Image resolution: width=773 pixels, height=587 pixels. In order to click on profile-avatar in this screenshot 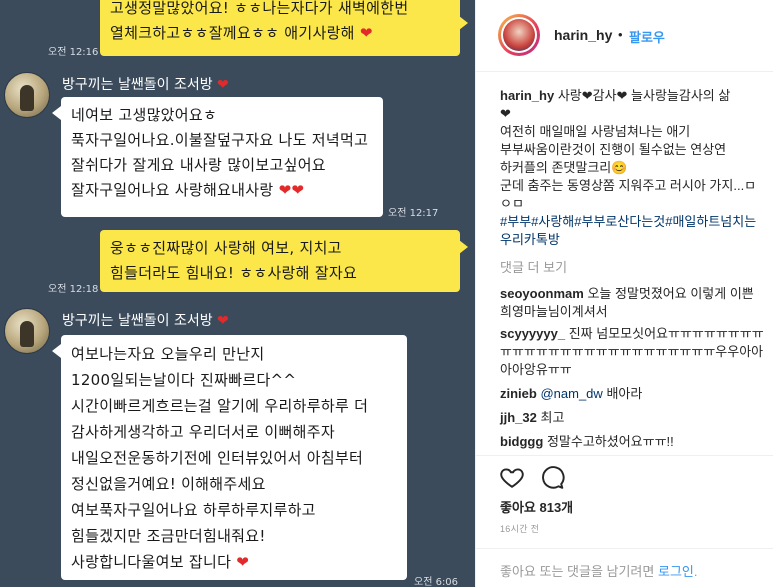, I will do `click(519, 35)`.